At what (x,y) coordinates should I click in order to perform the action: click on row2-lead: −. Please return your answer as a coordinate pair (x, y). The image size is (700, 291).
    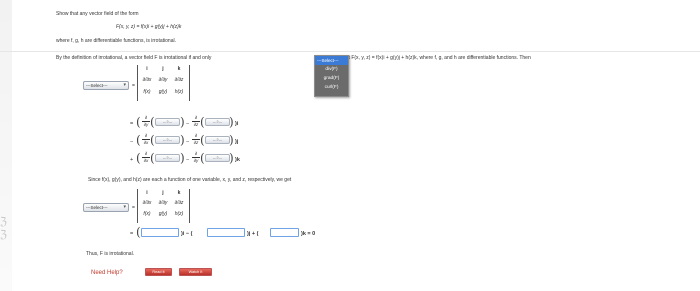
    Looking at the image, I should click on (132, 142).